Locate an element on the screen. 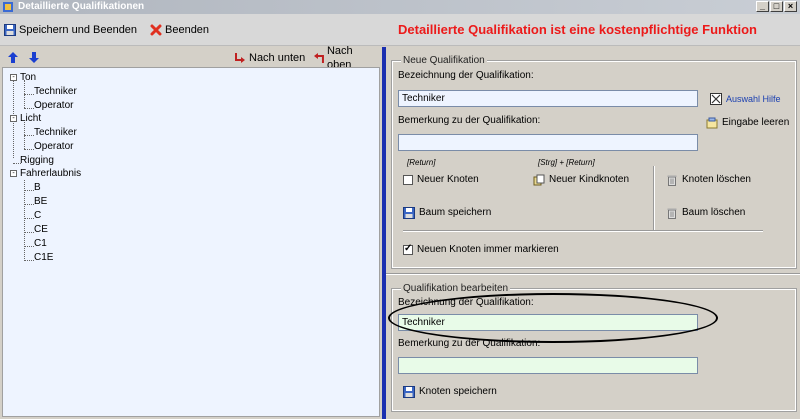 The width and height of the screenshot is (800, 419). new-child-node-button: Neuer Kindknoten is located at coordinates (581, 180).